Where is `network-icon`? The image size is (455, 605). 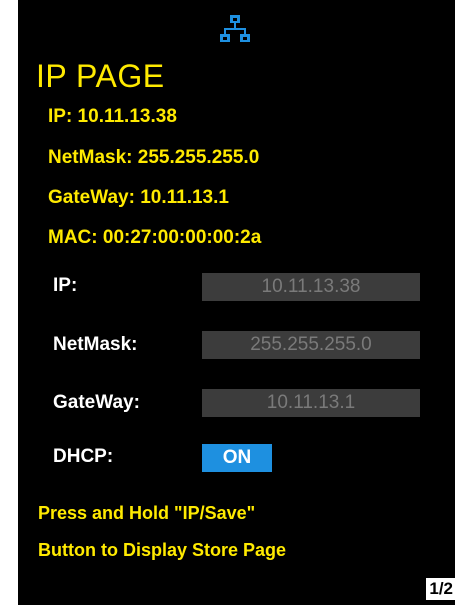
network-icon is located at coordinates (235, 28).